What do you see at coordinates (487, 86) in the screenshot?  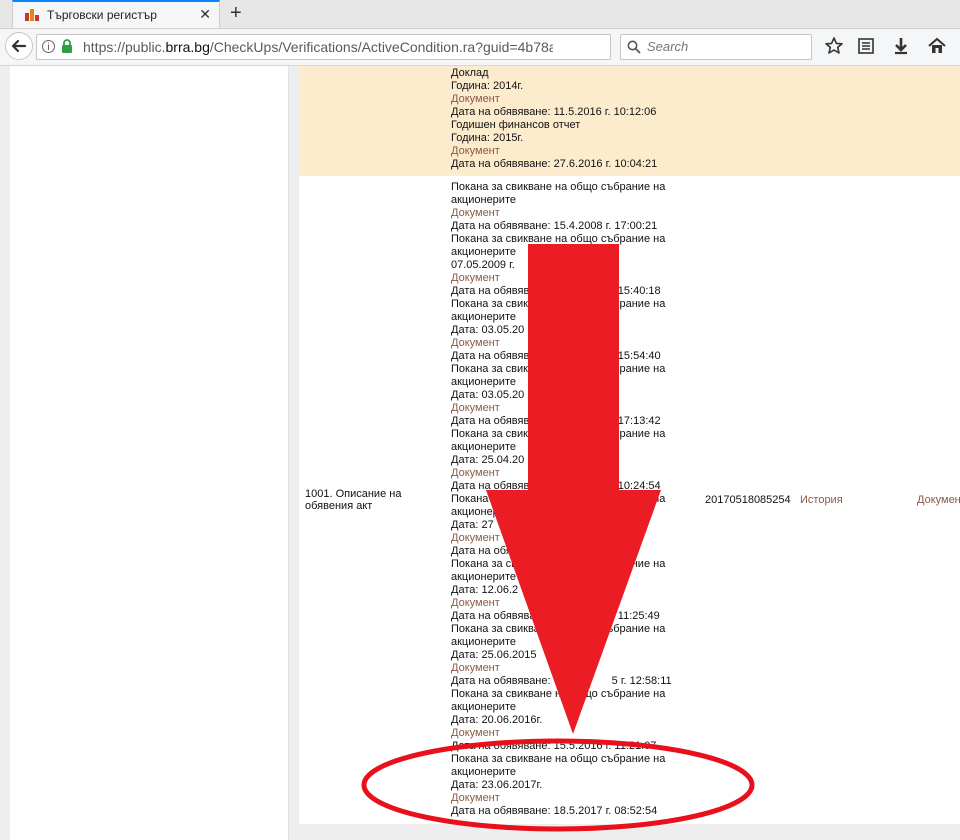 I see `announcement-text: Година: 2014г.` at bounding box center [487, 86].